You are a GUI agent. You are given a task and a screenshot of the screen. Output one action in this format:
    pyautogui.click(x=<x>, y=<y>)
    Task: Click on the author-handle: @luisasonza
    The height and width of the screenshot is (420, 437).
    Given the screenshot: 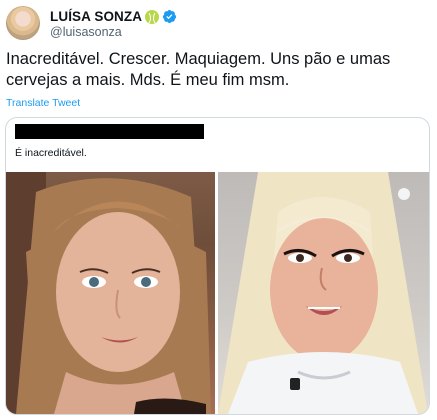 What is the action you would take?
    pyautogui.click(x=86, y=32)
    